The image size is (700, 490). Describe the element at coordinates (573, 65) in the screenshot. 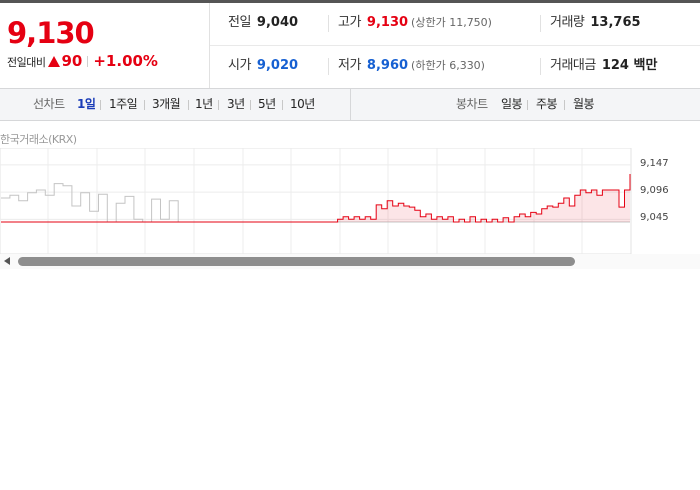

I see `trade-amount-label: 거래대금` at that location.